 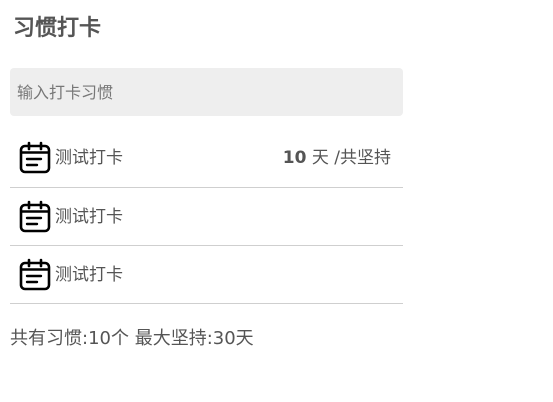 What do you see at coordinates (206, 158) in the screenshot?
I see `habit-list-item: 测试打卡 10 天 /共坚持` at bounding box center [206, 158].